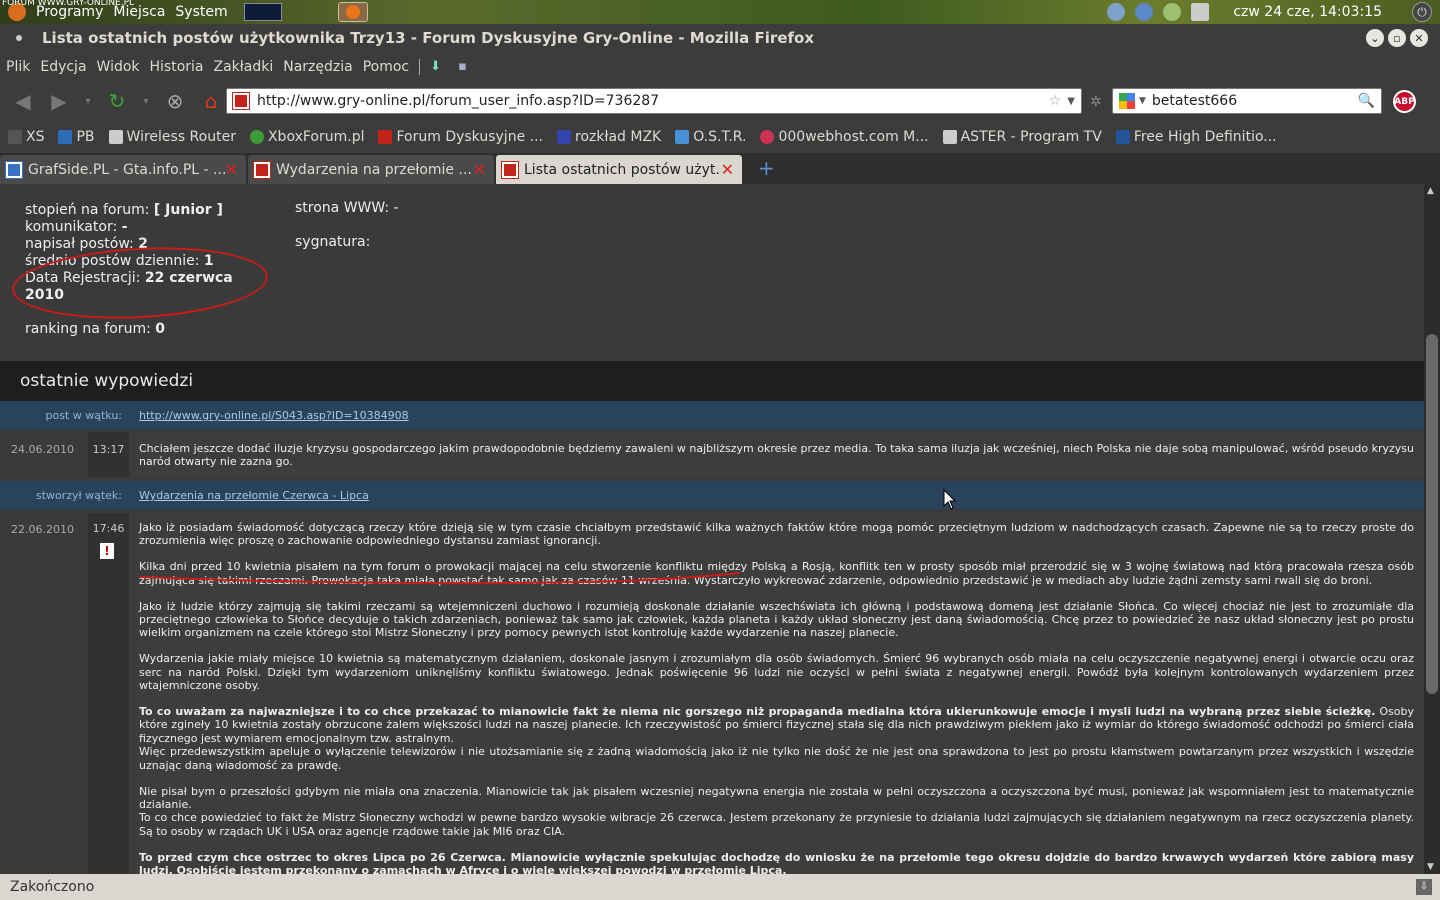  I want to click on firefox-taskbar-button, so click(352, 12).